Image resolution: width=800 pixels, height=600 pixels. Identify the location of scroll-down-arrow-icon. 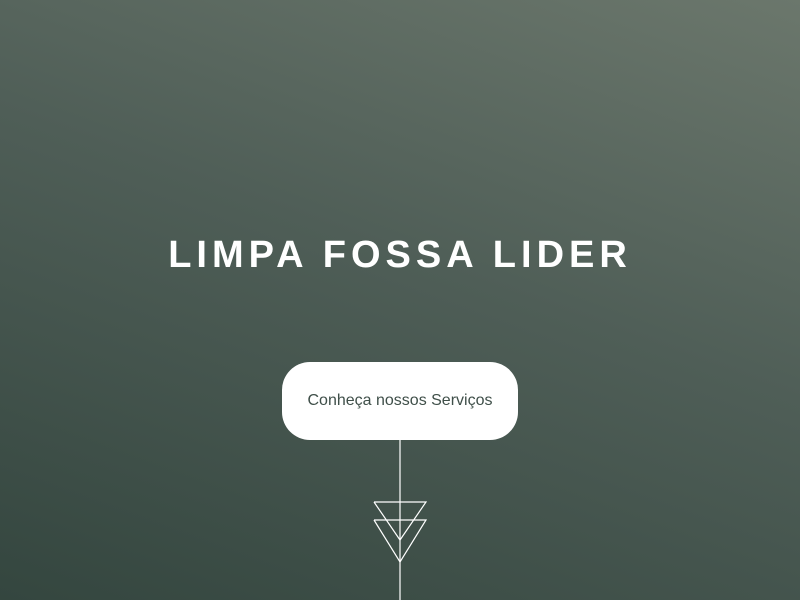
(400, 520).